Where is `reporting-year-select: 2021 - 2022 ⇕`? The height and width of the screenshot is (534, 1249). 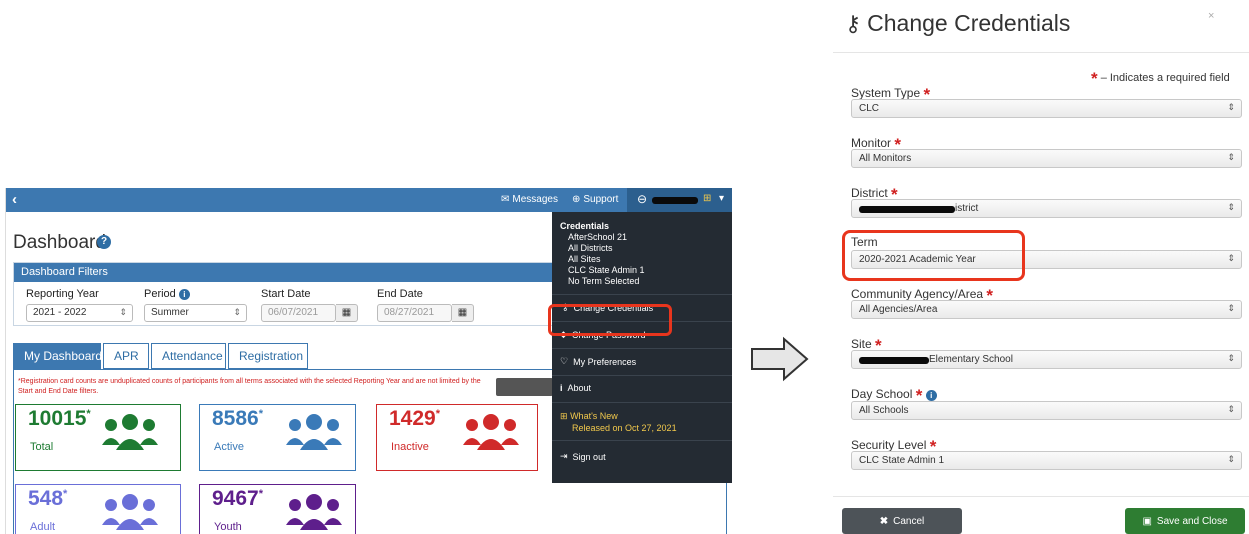
reporting-year-select: 2021 - 2022 ⇕ is located at coordinates (79, 313).